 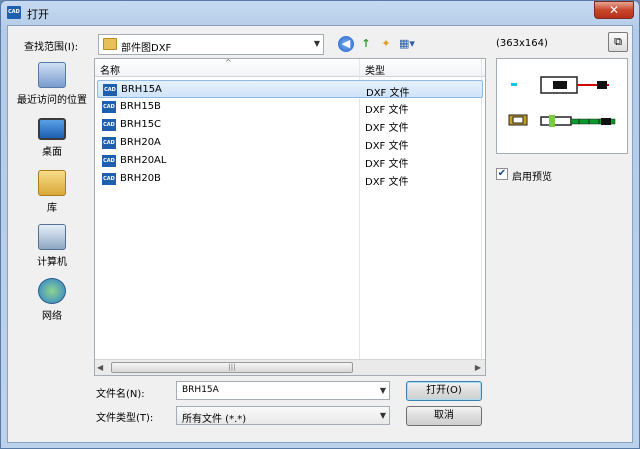 I want to click on scroll-left-icon: ◀, so click(x=100, y=367).